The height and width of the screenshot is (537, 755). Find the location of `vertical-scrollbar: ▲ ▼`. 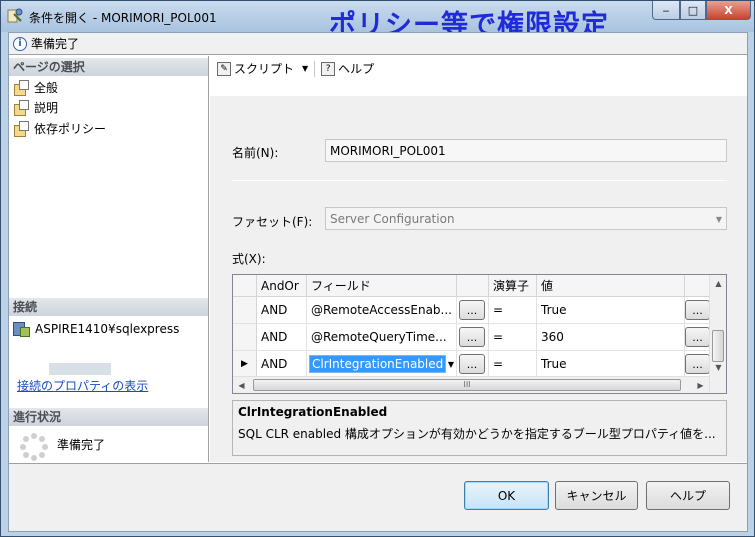

vertical-scrollbar: ▲ ▼ is located at coordinates (717, 334).